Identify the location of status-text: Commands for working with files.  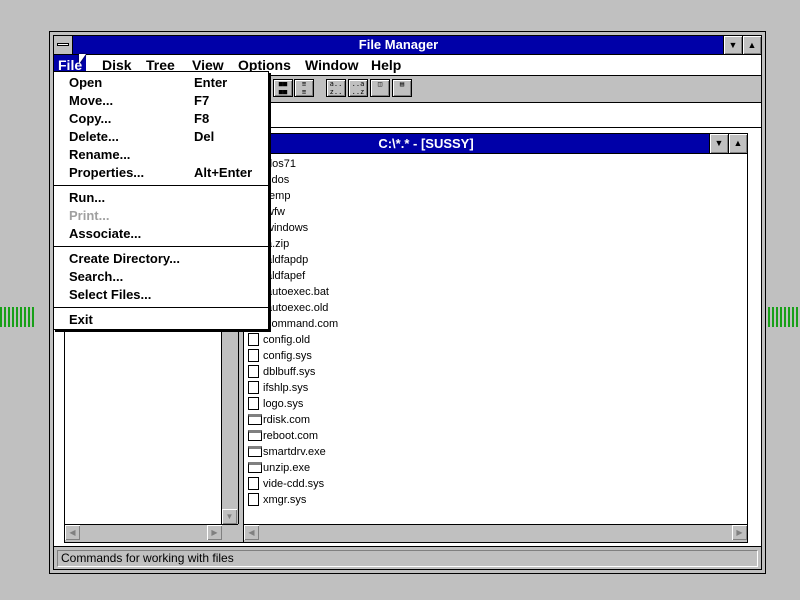
(407, 558).